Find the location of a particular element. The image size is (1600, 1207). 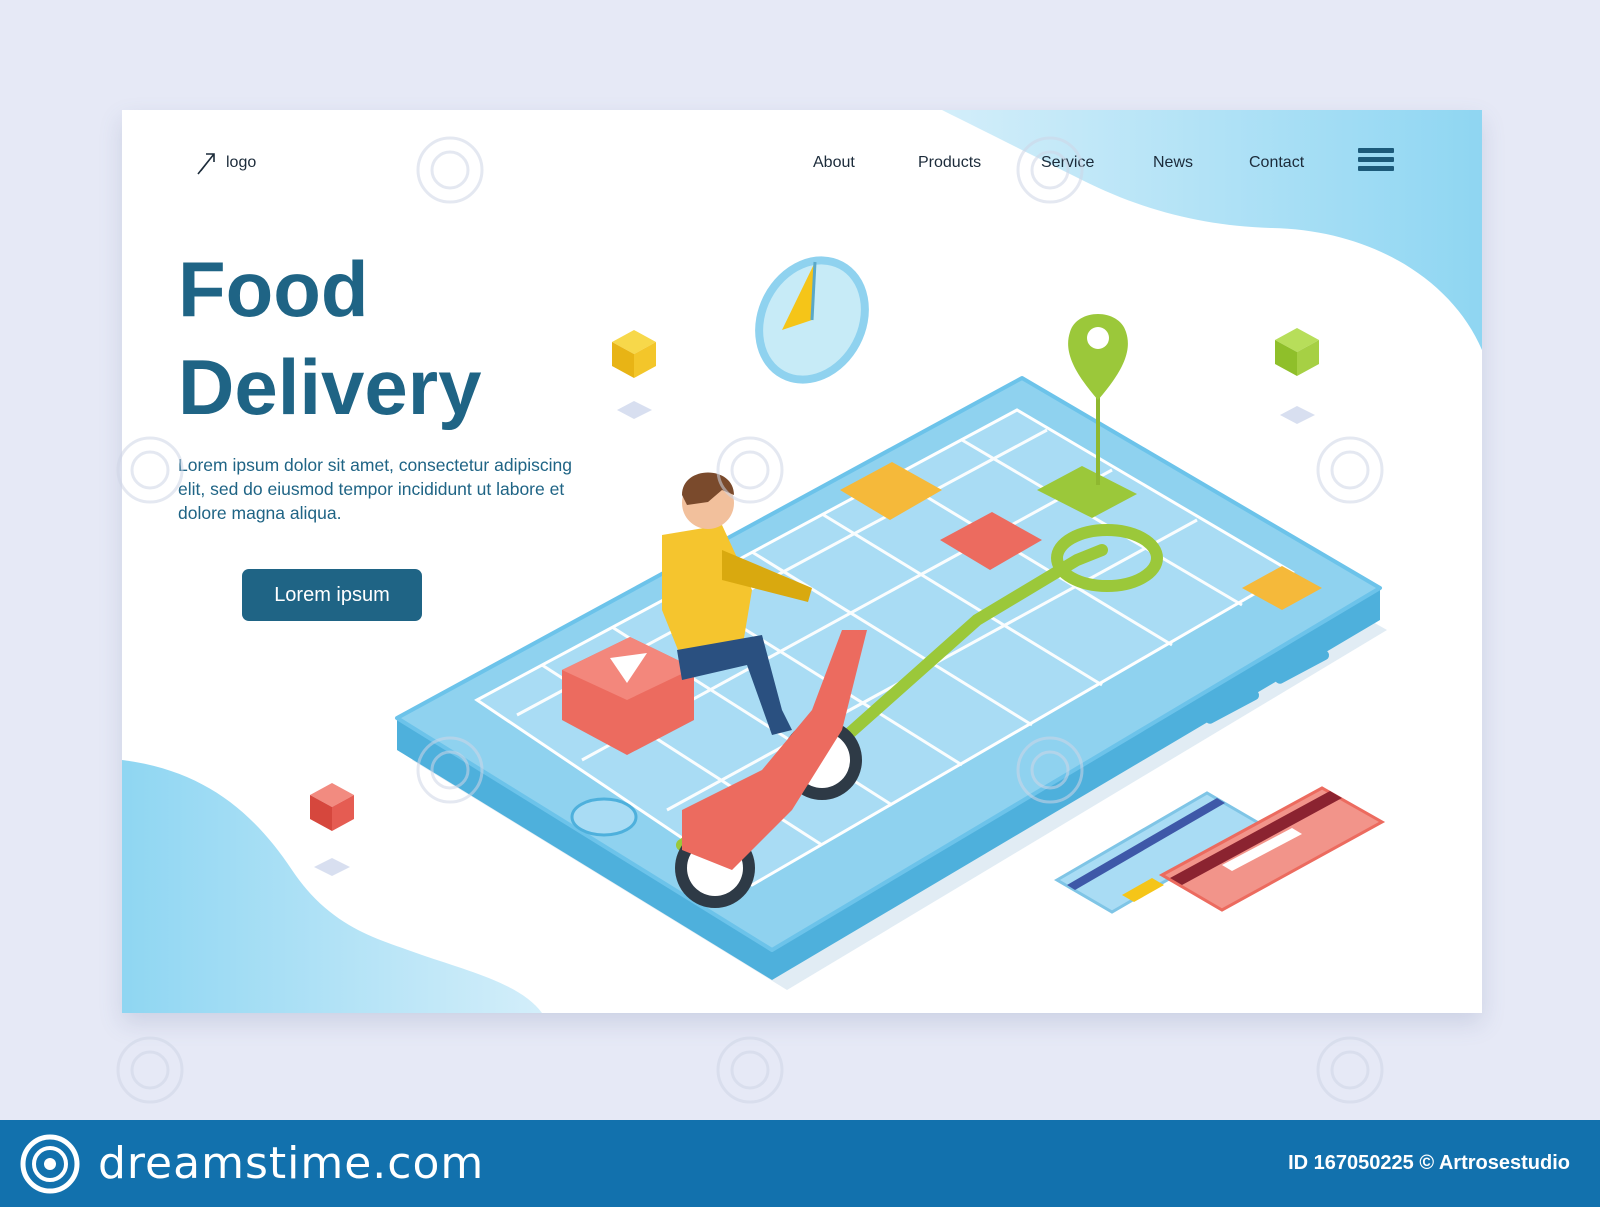

dreamstime-wordmark: dreamstime.com is located at coordinates (291, 1163).